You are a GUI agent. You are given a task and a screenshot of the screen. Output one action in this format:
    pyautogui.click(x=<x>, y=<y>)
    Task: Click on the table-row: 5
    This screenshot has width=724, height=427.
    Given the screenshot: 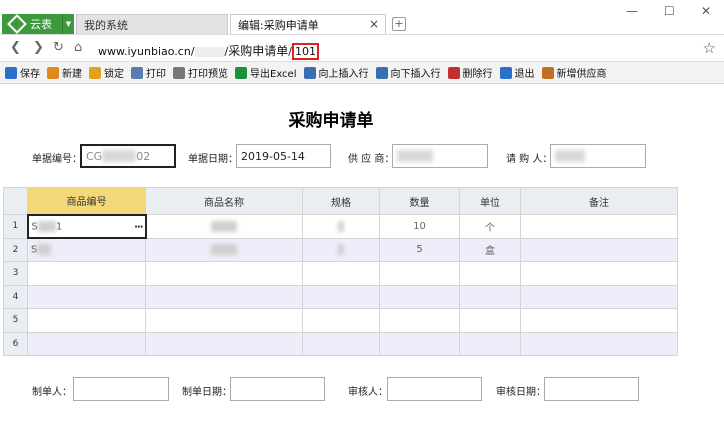 What is the action you would take?
    pyautogui.click(x=340, y=320)
    